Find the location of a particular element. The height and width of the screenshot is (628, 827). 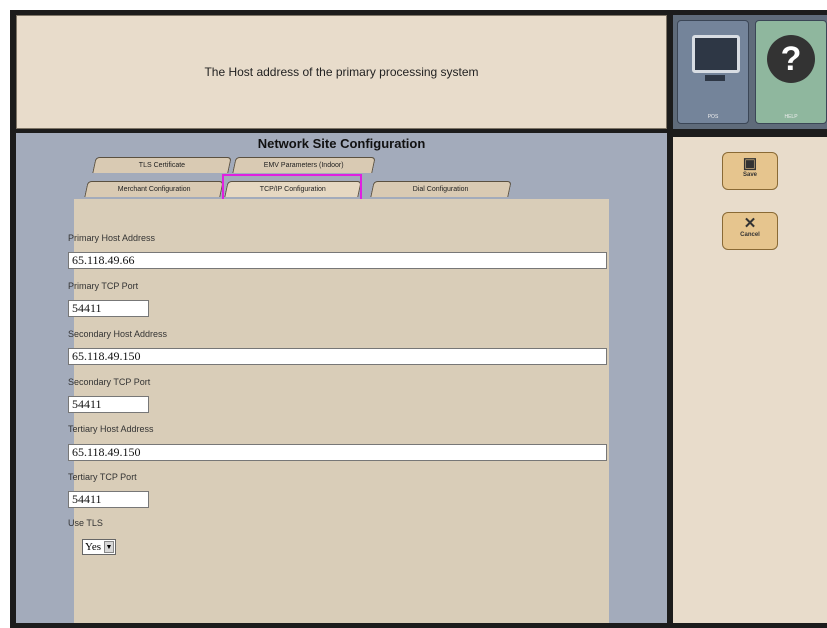

chevron-down-icon: ▼ is located at coordinates (109, 547).